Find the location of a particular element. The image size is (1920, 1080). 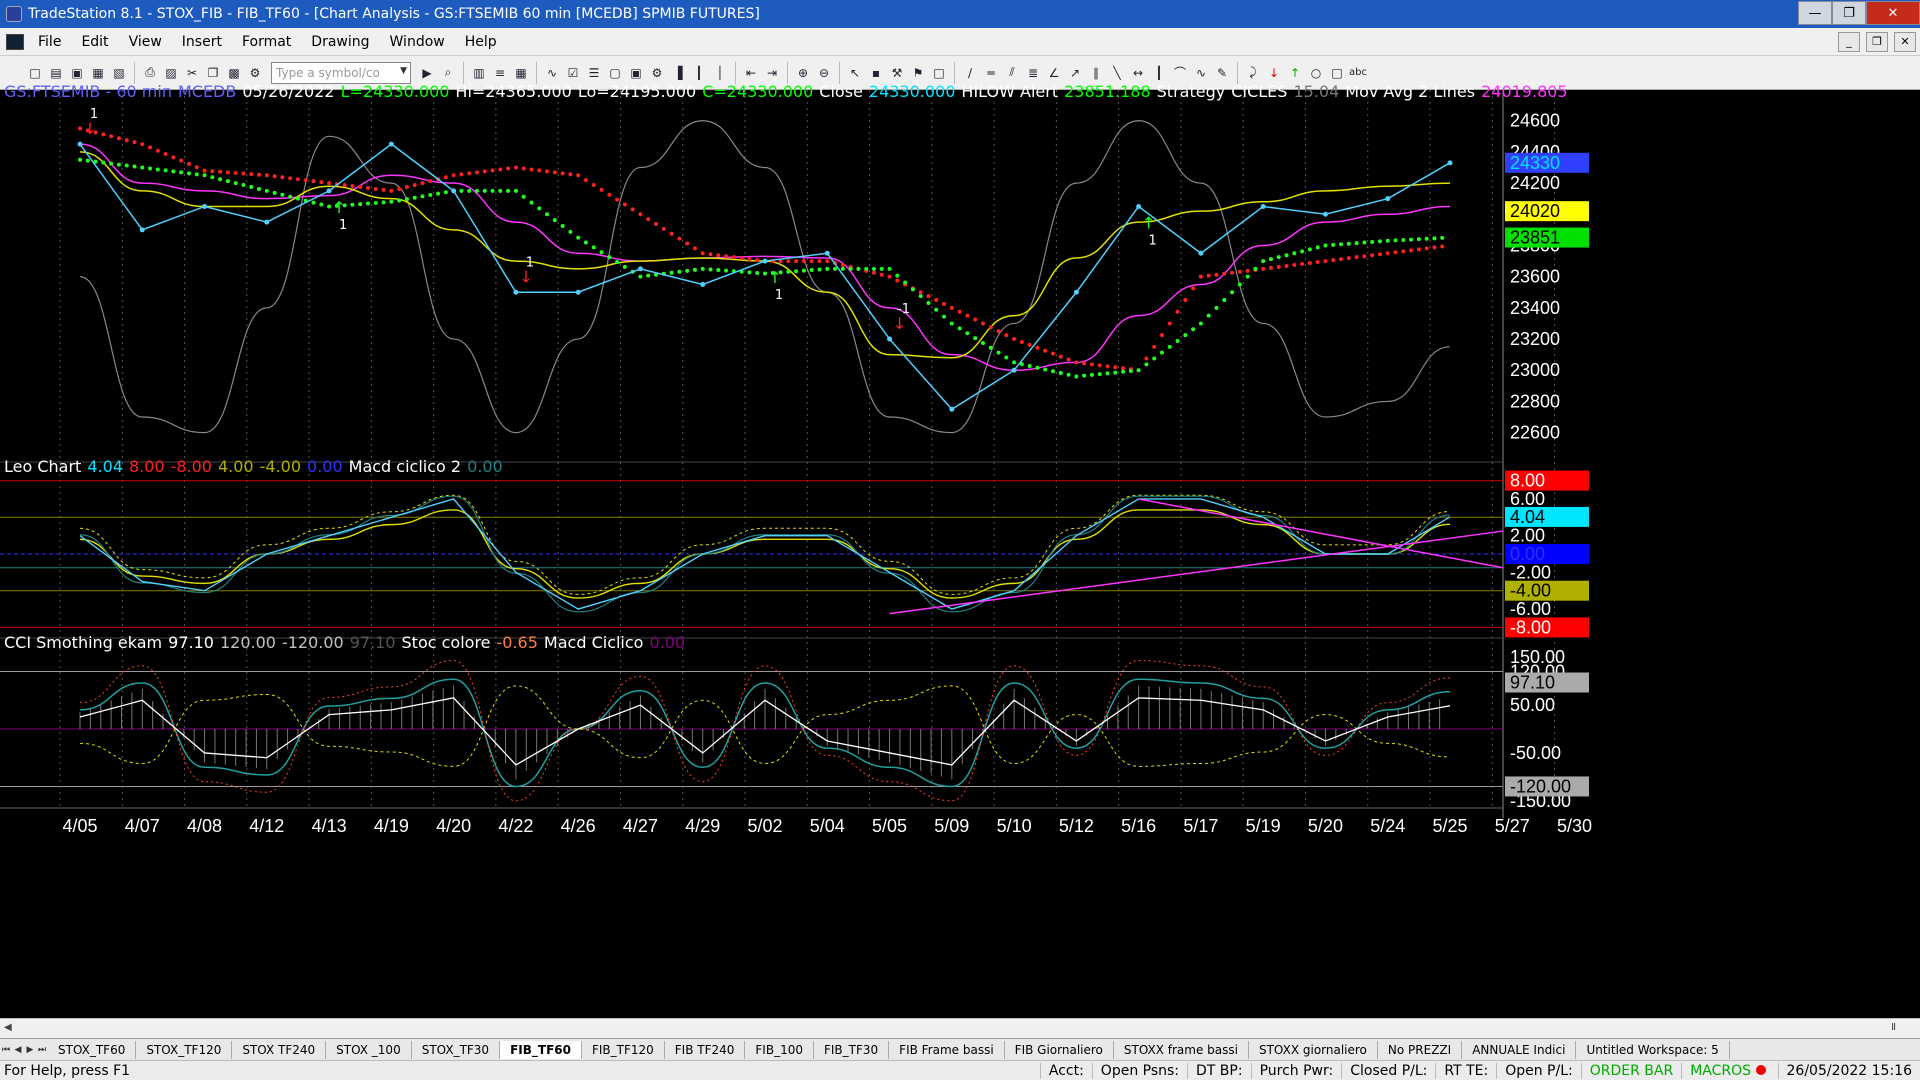

menu-format: Format is located at coordinates (266, 42).